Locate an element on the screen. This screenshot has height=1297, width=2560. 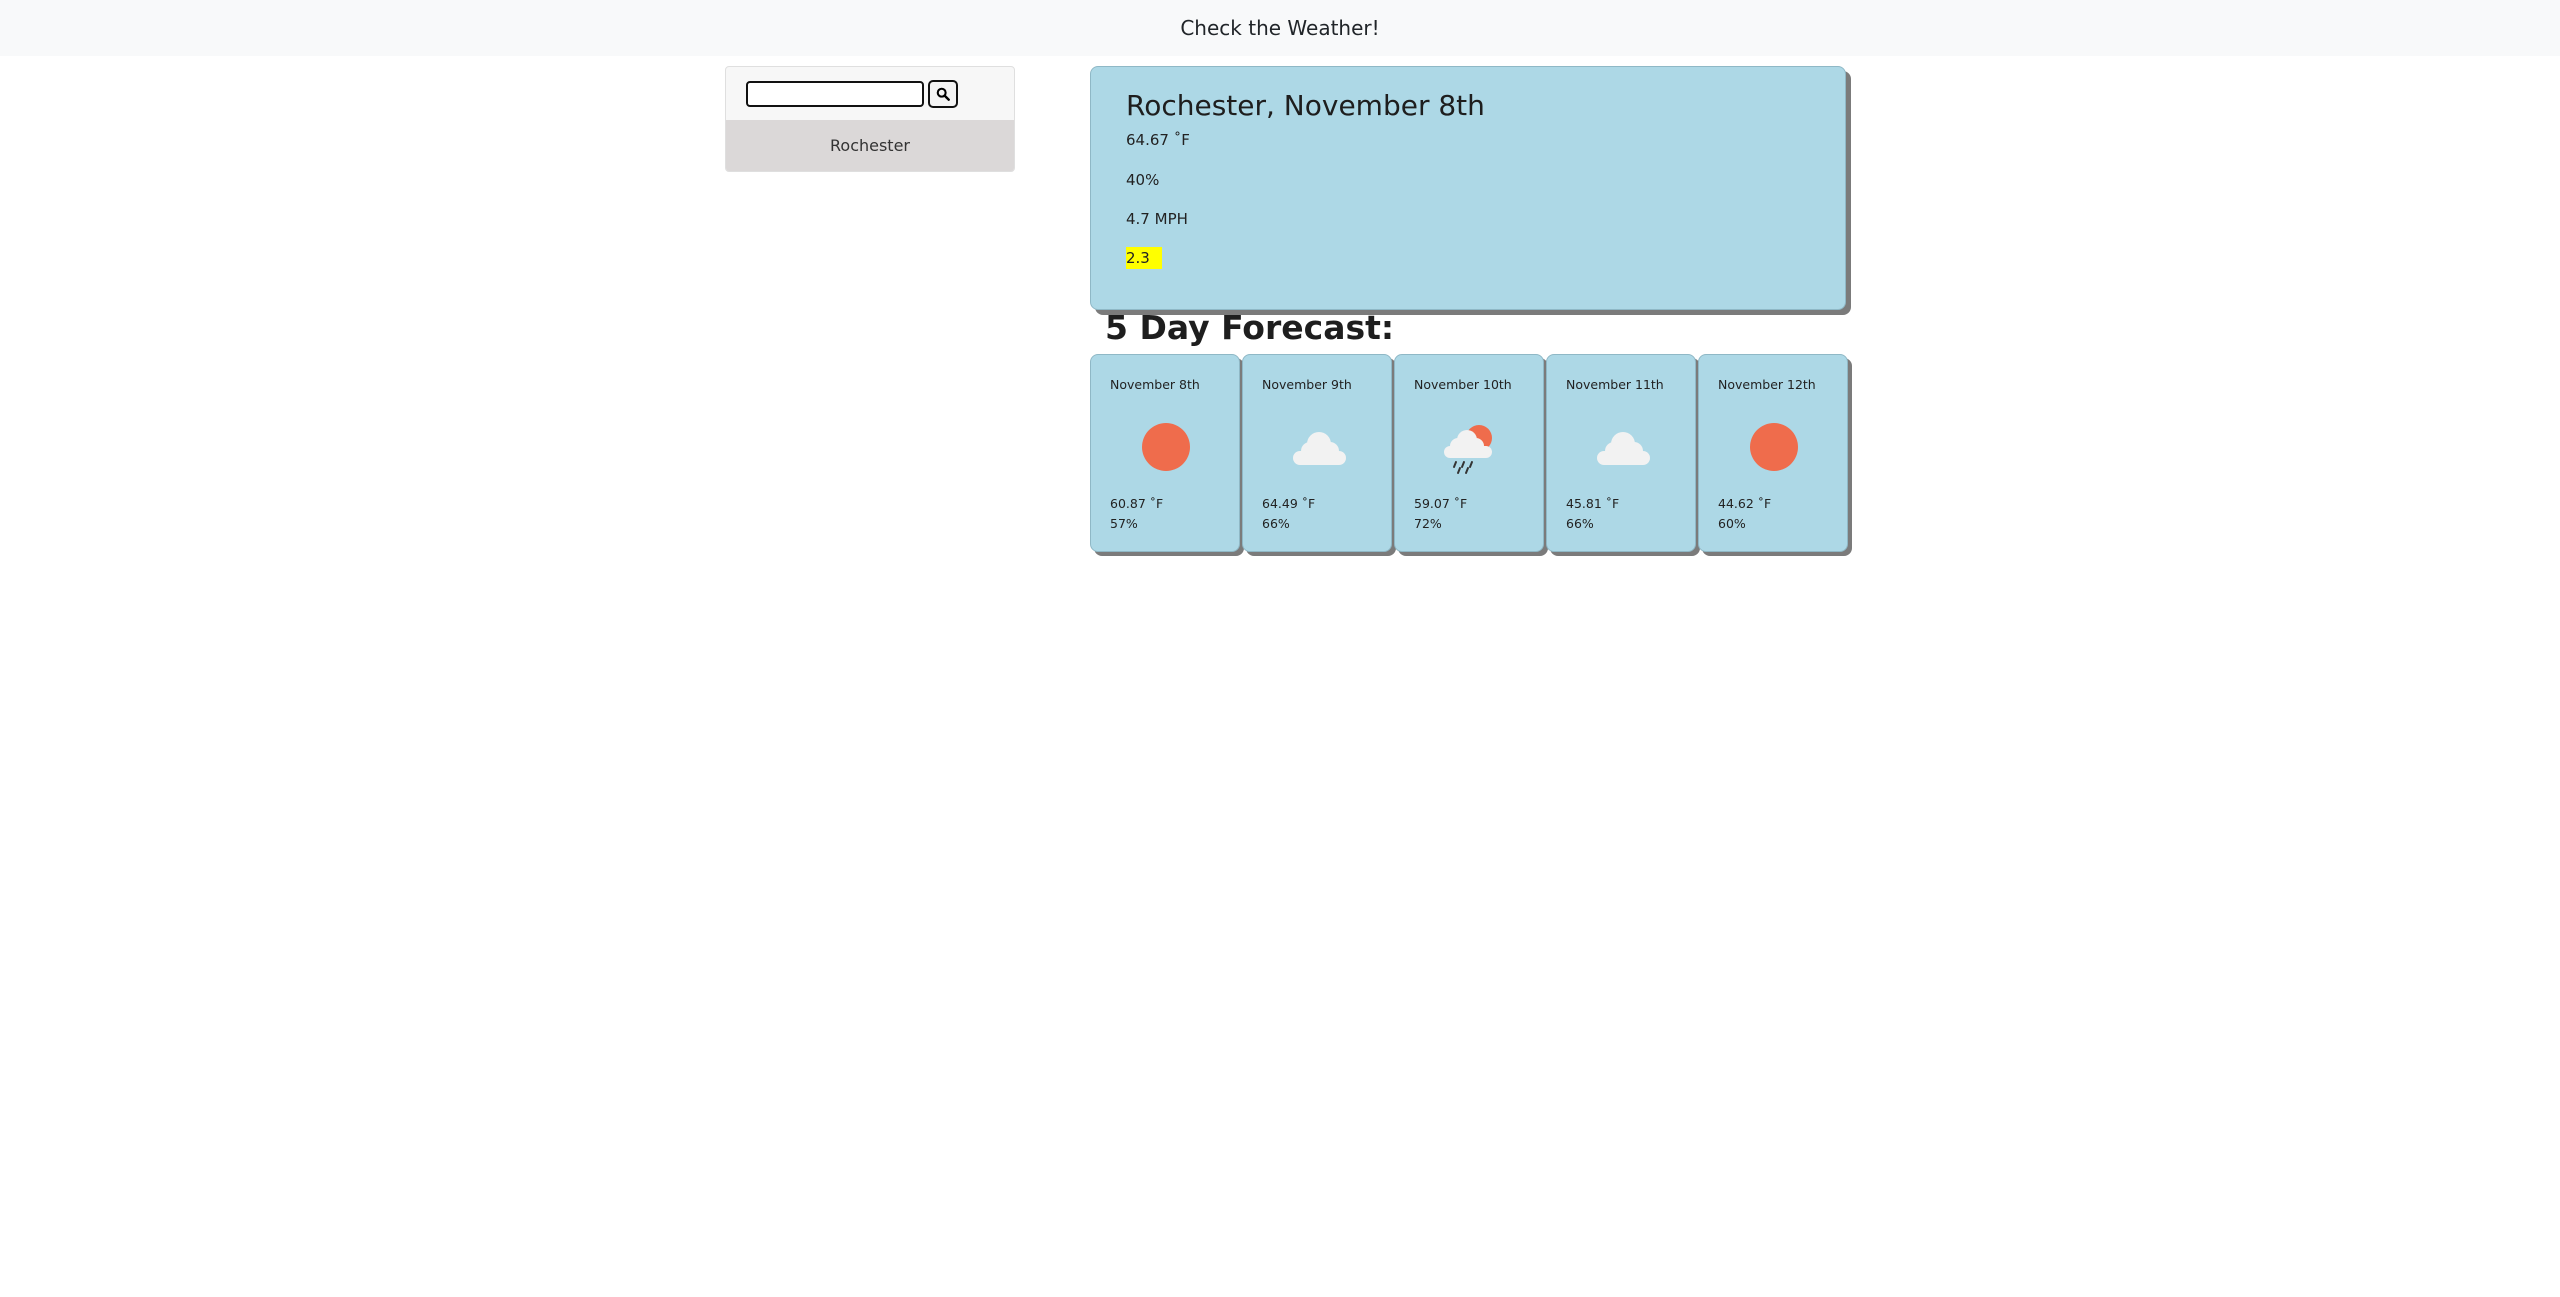
history-item-rochester: Rochester is located at coordinates (870, 145).